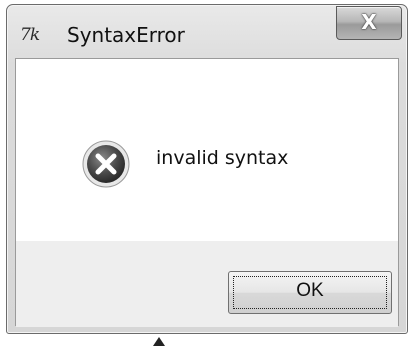  I want to click on error-message: invalid syntax, so click(222, 158).